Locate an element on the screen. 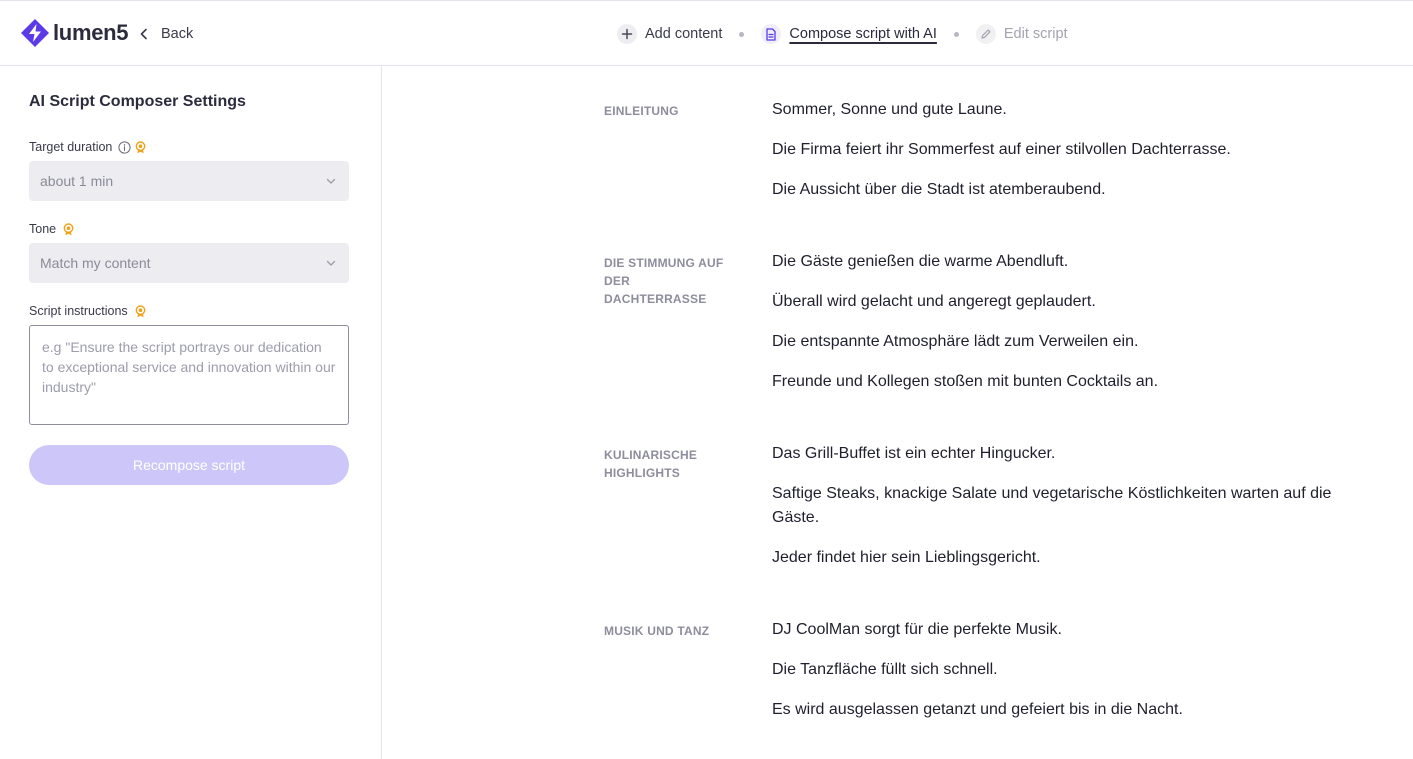  lumen5-logo: lumen5 is located at coordinates (74, 33).